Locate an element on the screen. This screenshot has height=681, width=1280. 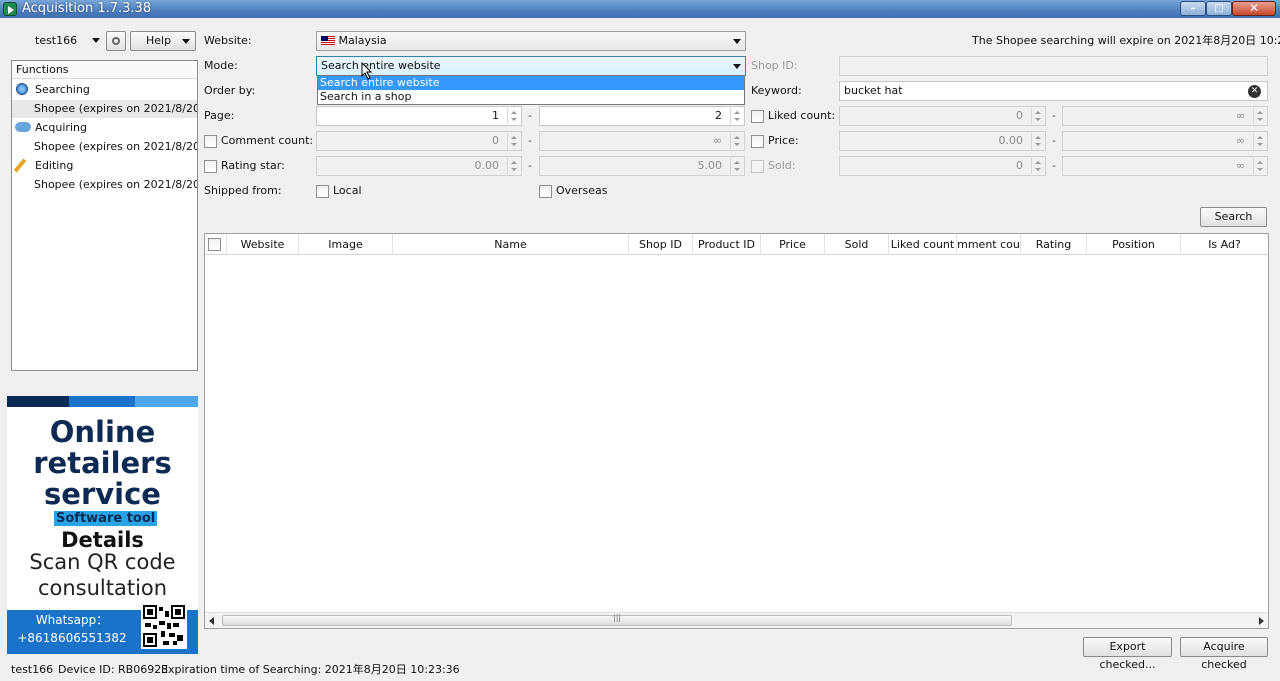
maximize-button: □ is located at coordinates (1219, 8).